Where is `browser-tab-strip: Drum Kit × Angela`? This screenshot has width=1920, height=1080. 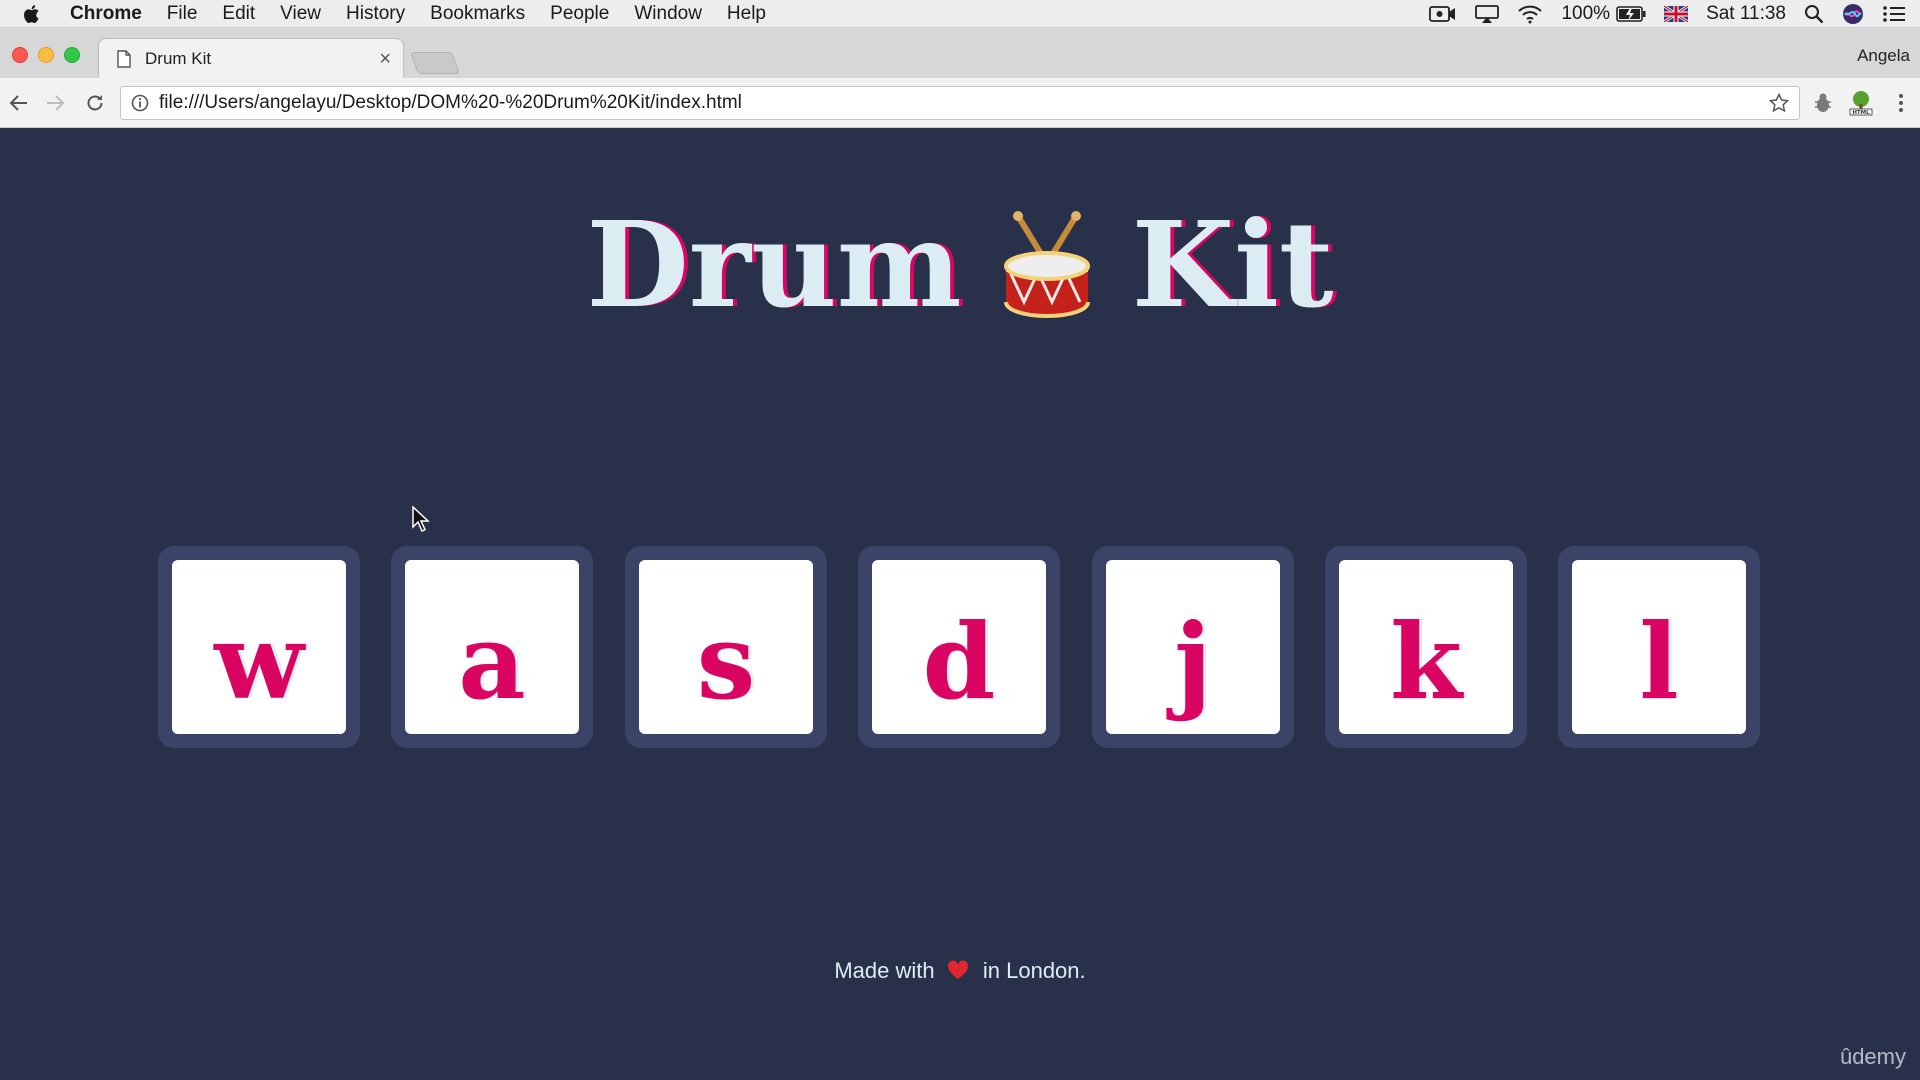
browser-tab-strip: Drum Kit × Angela is located at coordinates (960, 53).